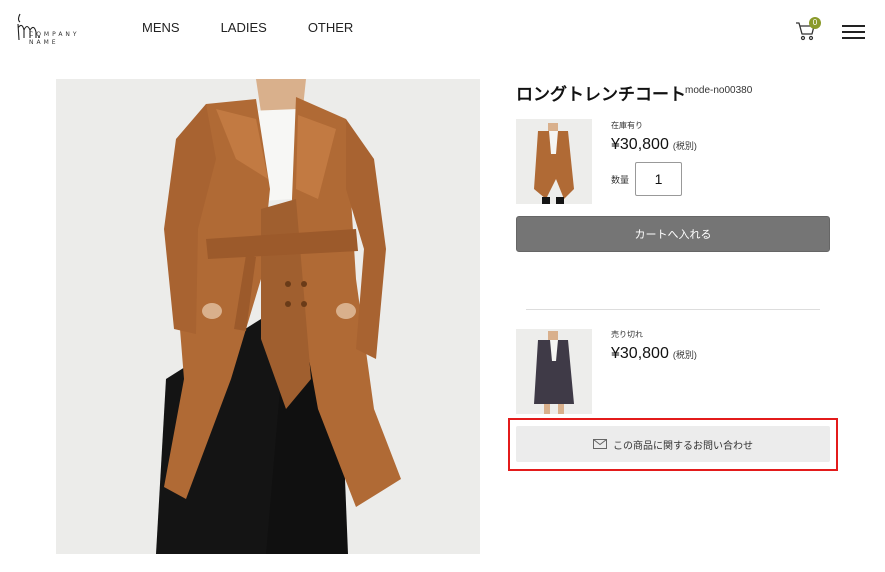 This screenshot has width=885, height=572. What do you see at coordinates (54, 34) in the screenshot?
I see `logo-company: COMPANY` at bounding box center [54, 34].